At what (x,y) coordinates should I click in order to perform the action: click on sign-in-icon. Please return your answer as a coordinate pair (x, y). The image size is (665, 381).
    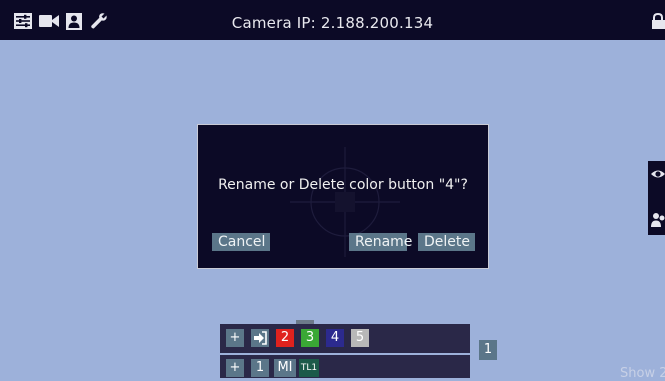
    Looking at the image, I should click on (260, 338).